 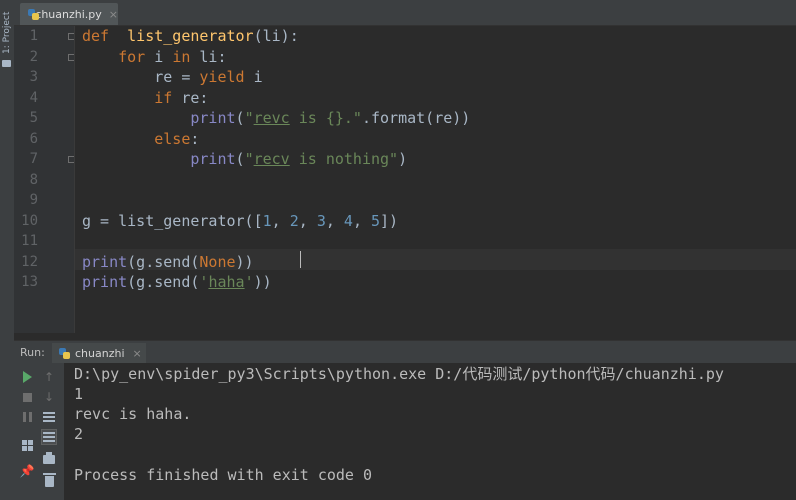 What do you see at coordinates (29, 261) in the screenshot?
I see `line-number: 12` at bounding box center [29, 261].